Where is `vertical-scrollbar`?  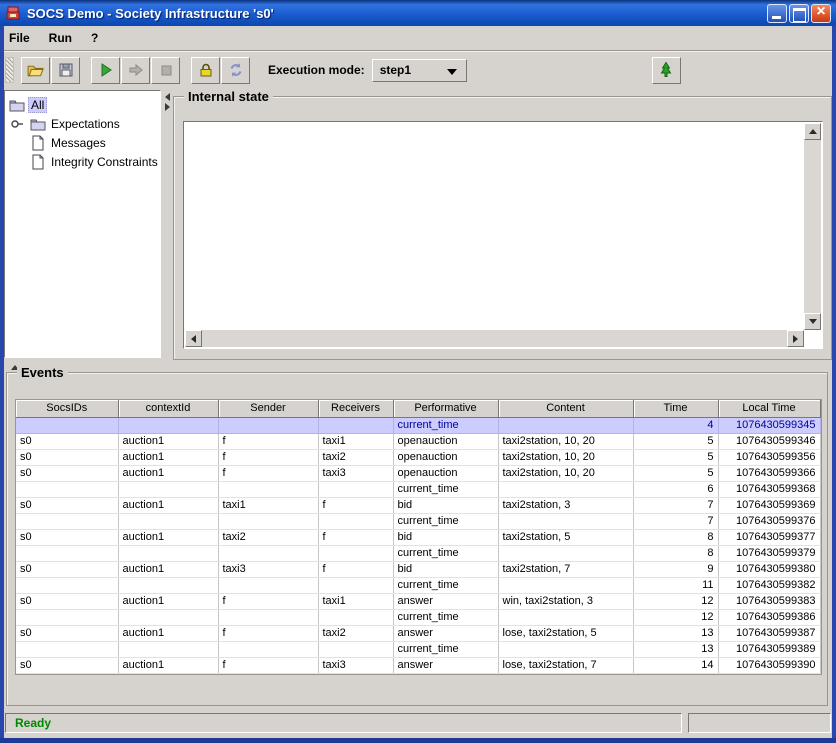
vertical-scrollbar is located at coordinates (812, 226).